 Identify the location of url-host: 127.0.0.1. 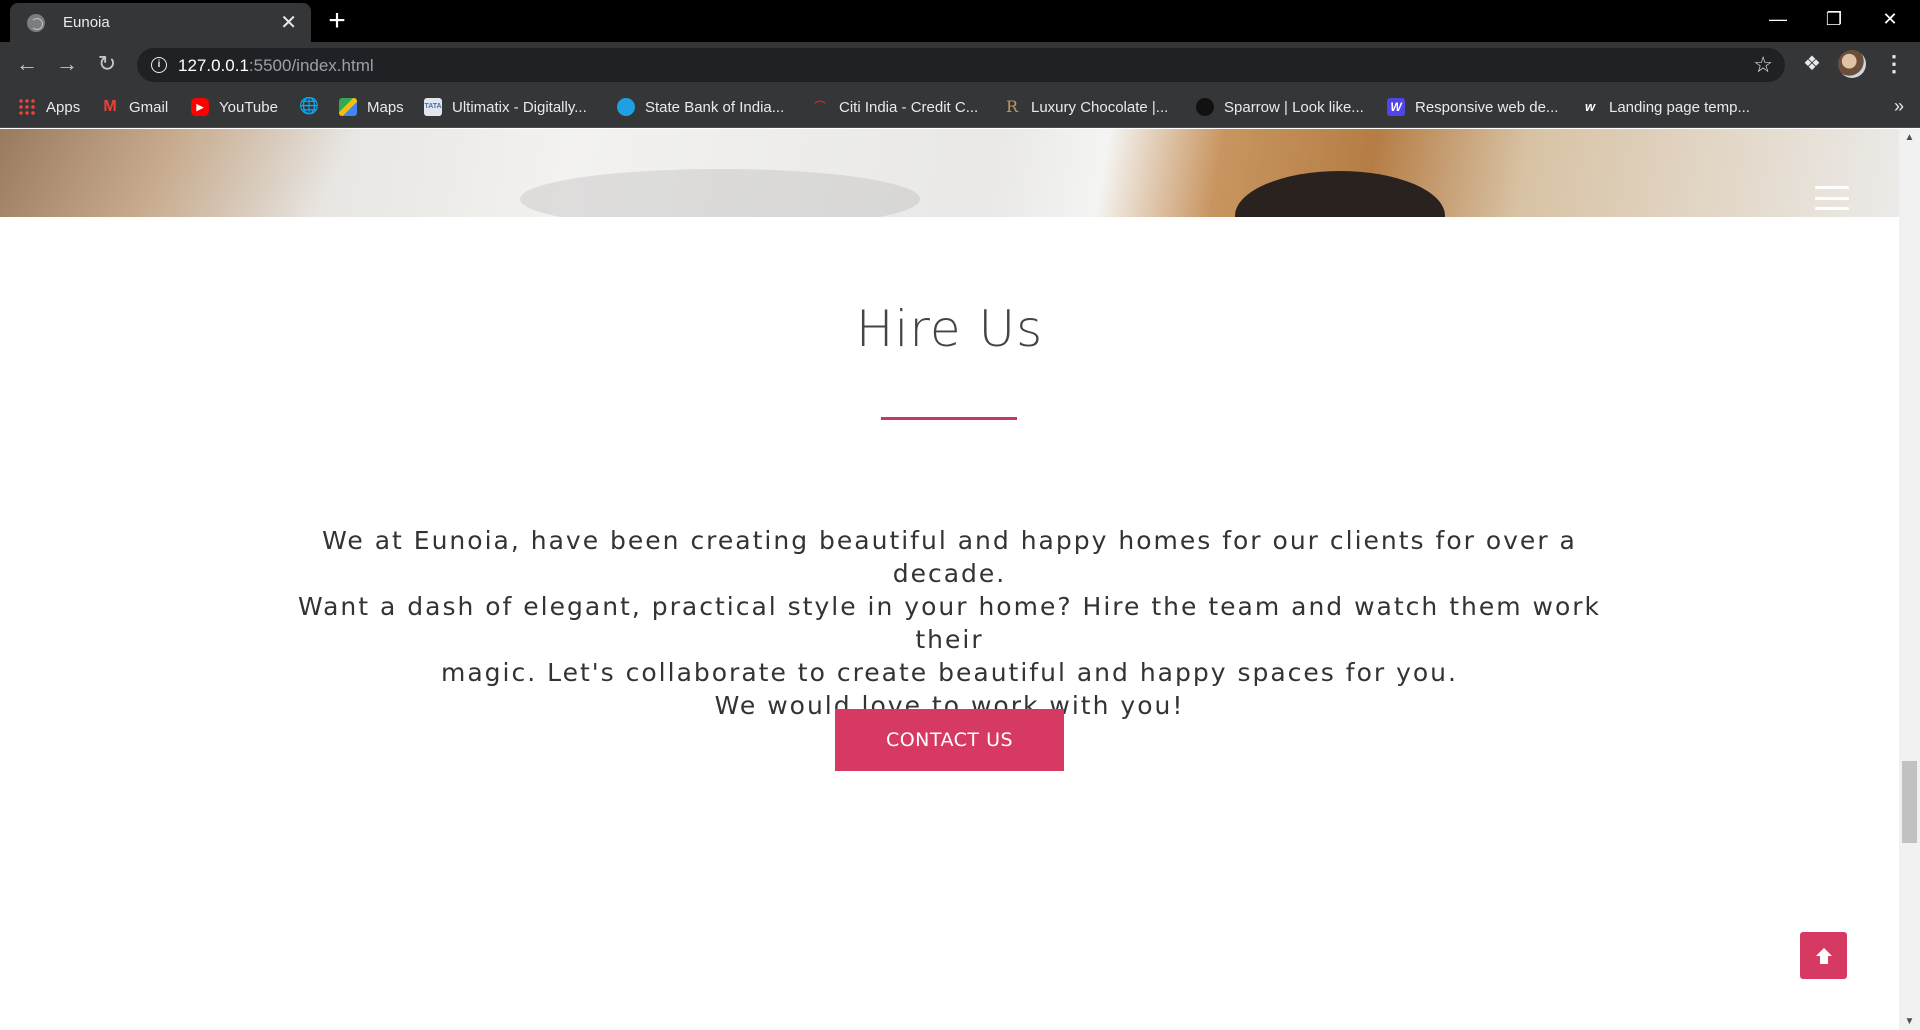
(213, 65).